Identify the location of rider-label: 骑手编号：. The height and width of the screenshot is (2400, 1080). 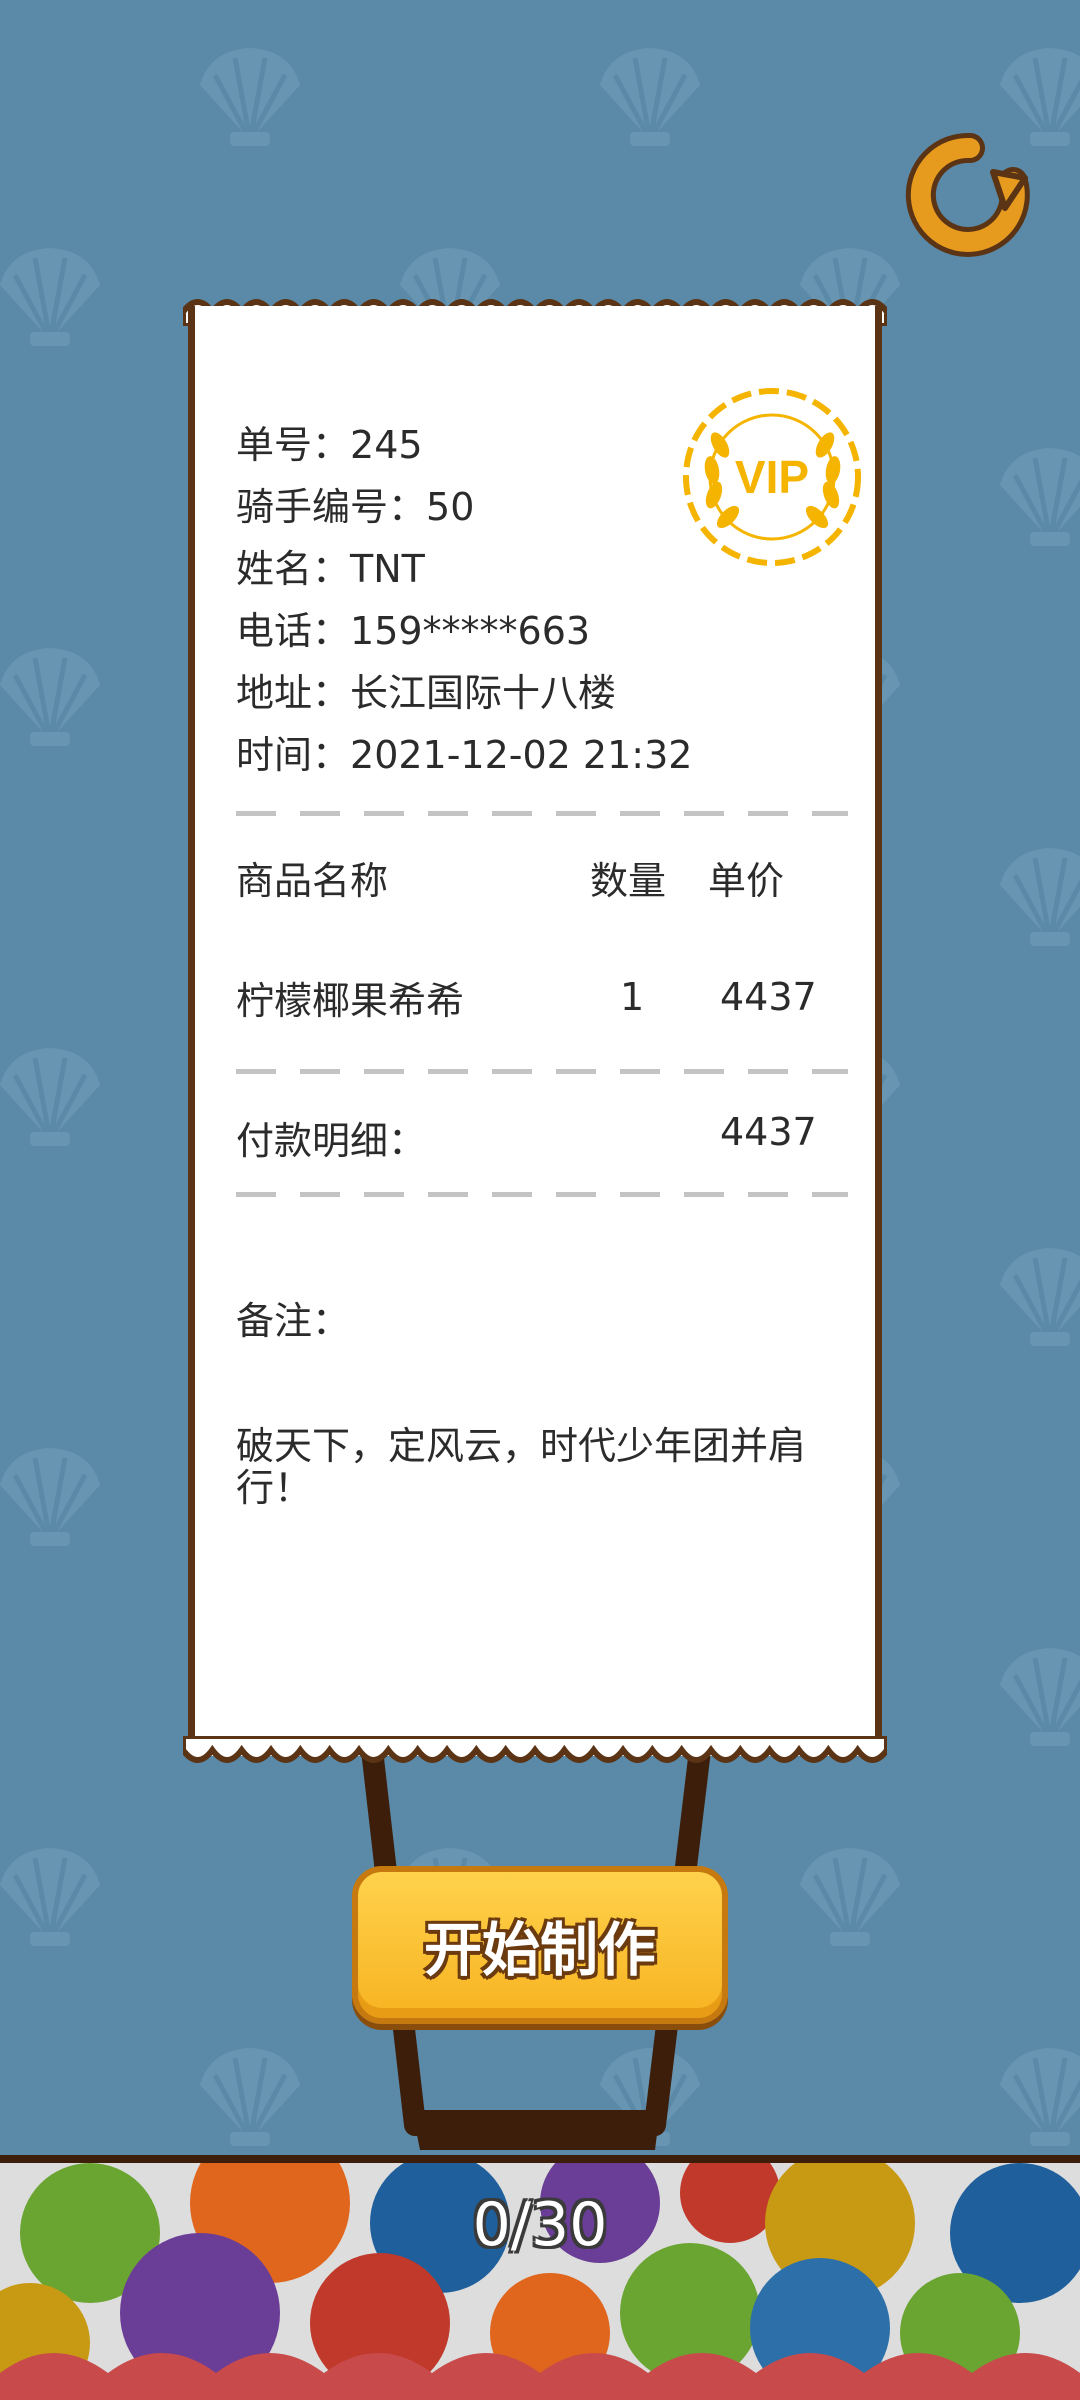
(331, 507).